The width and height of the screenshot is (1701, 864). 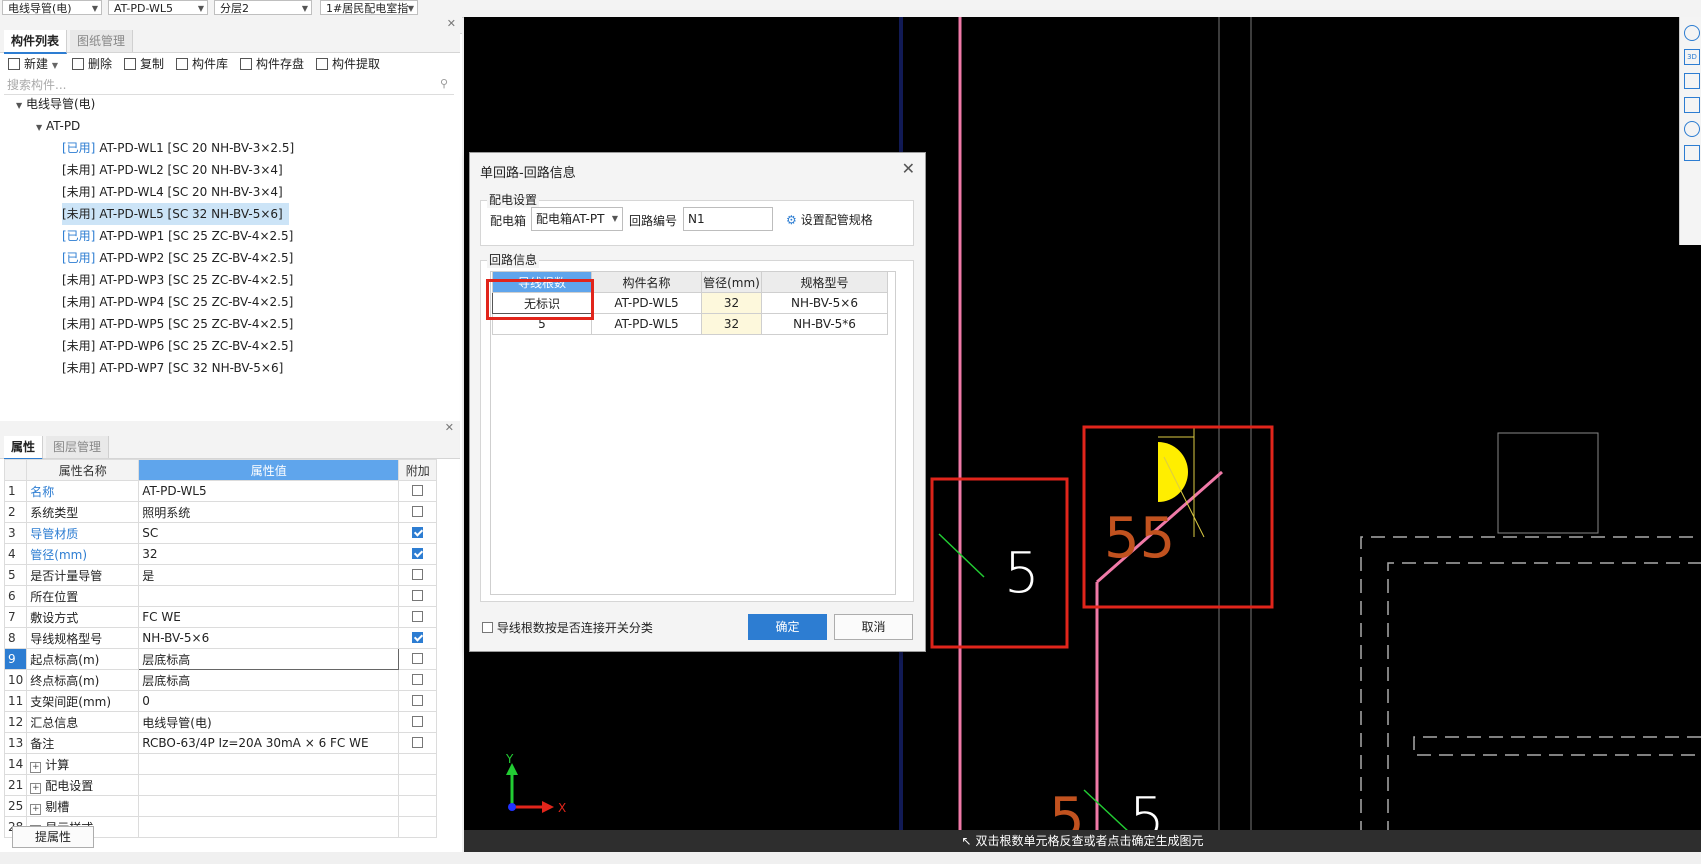 I want to click on table-row: 8 导线规格型号 NH-BV-5×6, so click(x=220, y=638).